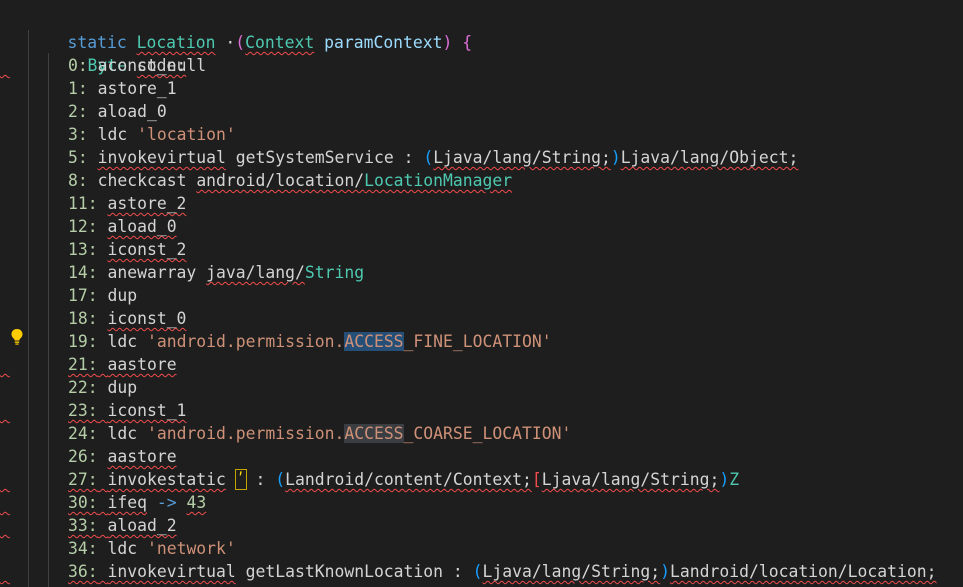 The image size is (963, 587). Describe the element at coordinates (481, 318) in the screenshot. I see `code-line: 18: iconst_0` at that location.